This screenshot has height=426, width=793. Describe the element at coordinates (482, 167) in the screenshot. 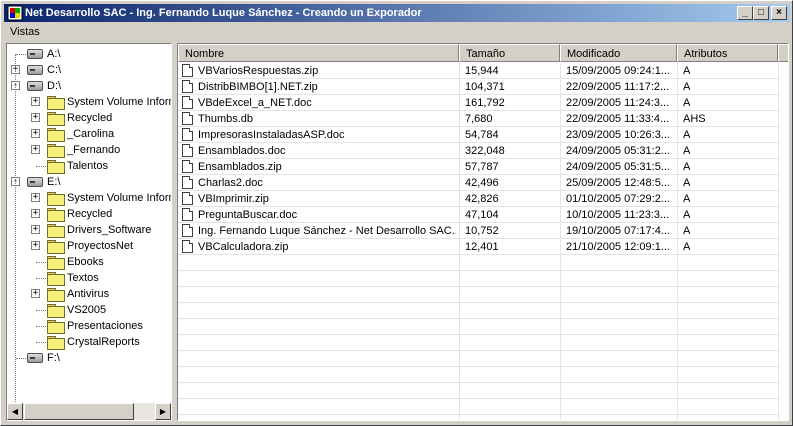

I see `file-size-cell: 57,787` at that location.